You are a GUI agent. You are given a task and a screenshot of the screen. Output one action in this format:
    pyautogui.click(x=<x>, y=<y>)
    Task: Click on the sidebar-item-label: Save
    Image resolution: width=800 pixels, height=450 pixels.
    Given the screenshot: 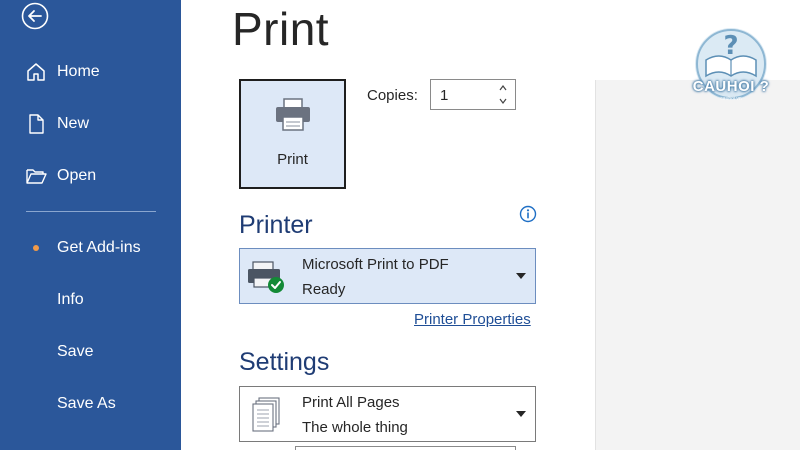 What is the action you would take?
    pyautogui.click(x=75, y=351)
    